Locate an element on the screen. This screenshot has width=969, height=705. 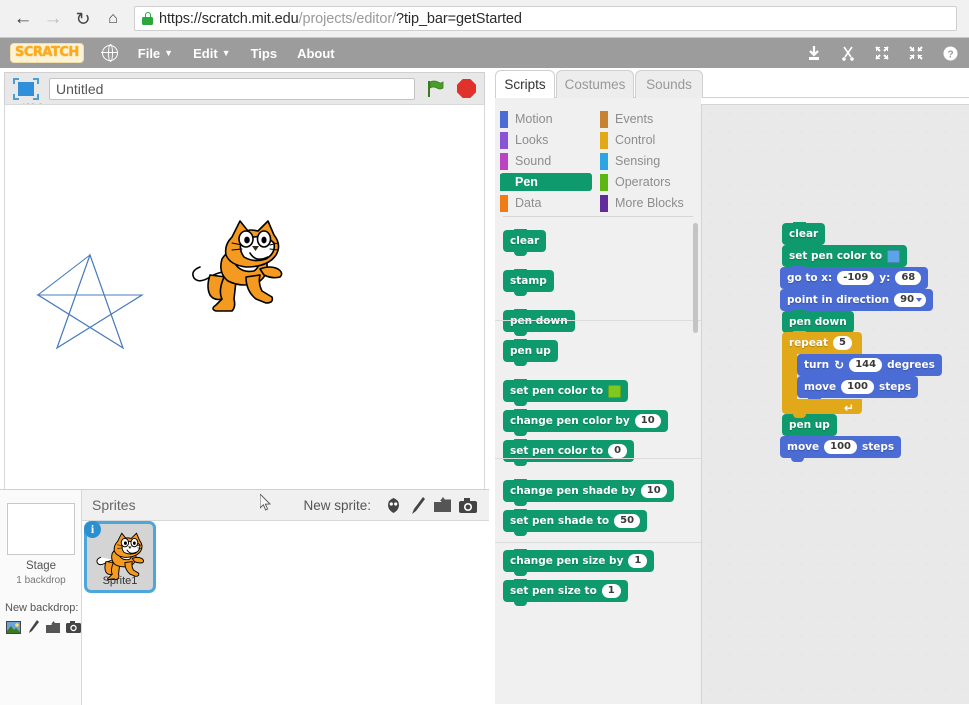
category-control: Control is located at coordinates (646, 140).